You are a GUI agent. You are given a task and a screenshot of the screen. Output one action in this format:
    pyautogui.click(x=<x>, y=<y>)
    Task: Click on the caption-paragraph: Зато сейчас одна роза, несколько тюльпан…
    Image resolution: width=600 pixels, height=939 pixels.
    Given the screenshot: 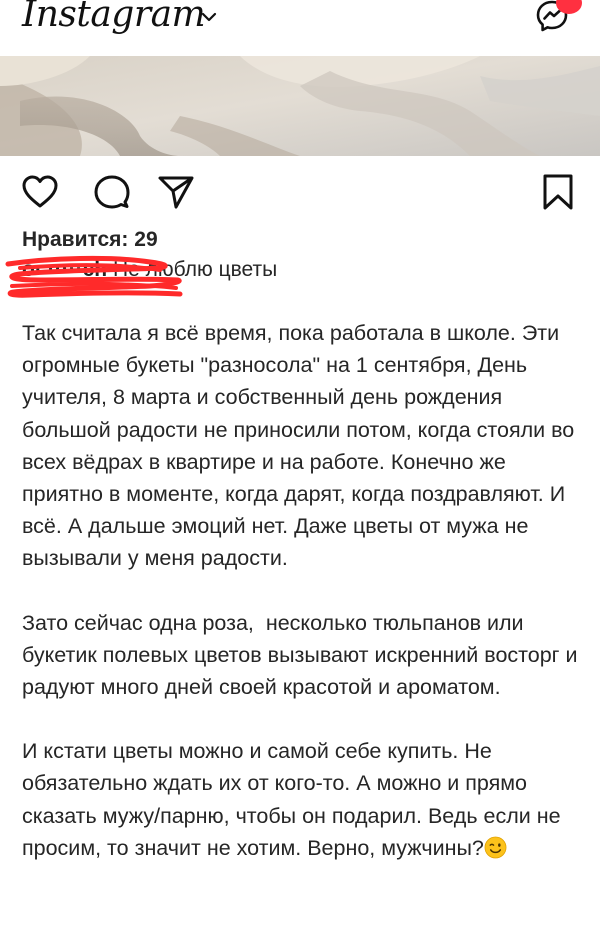 What is the action you would take?
    pyautogui.click(x=303, y=655)
    